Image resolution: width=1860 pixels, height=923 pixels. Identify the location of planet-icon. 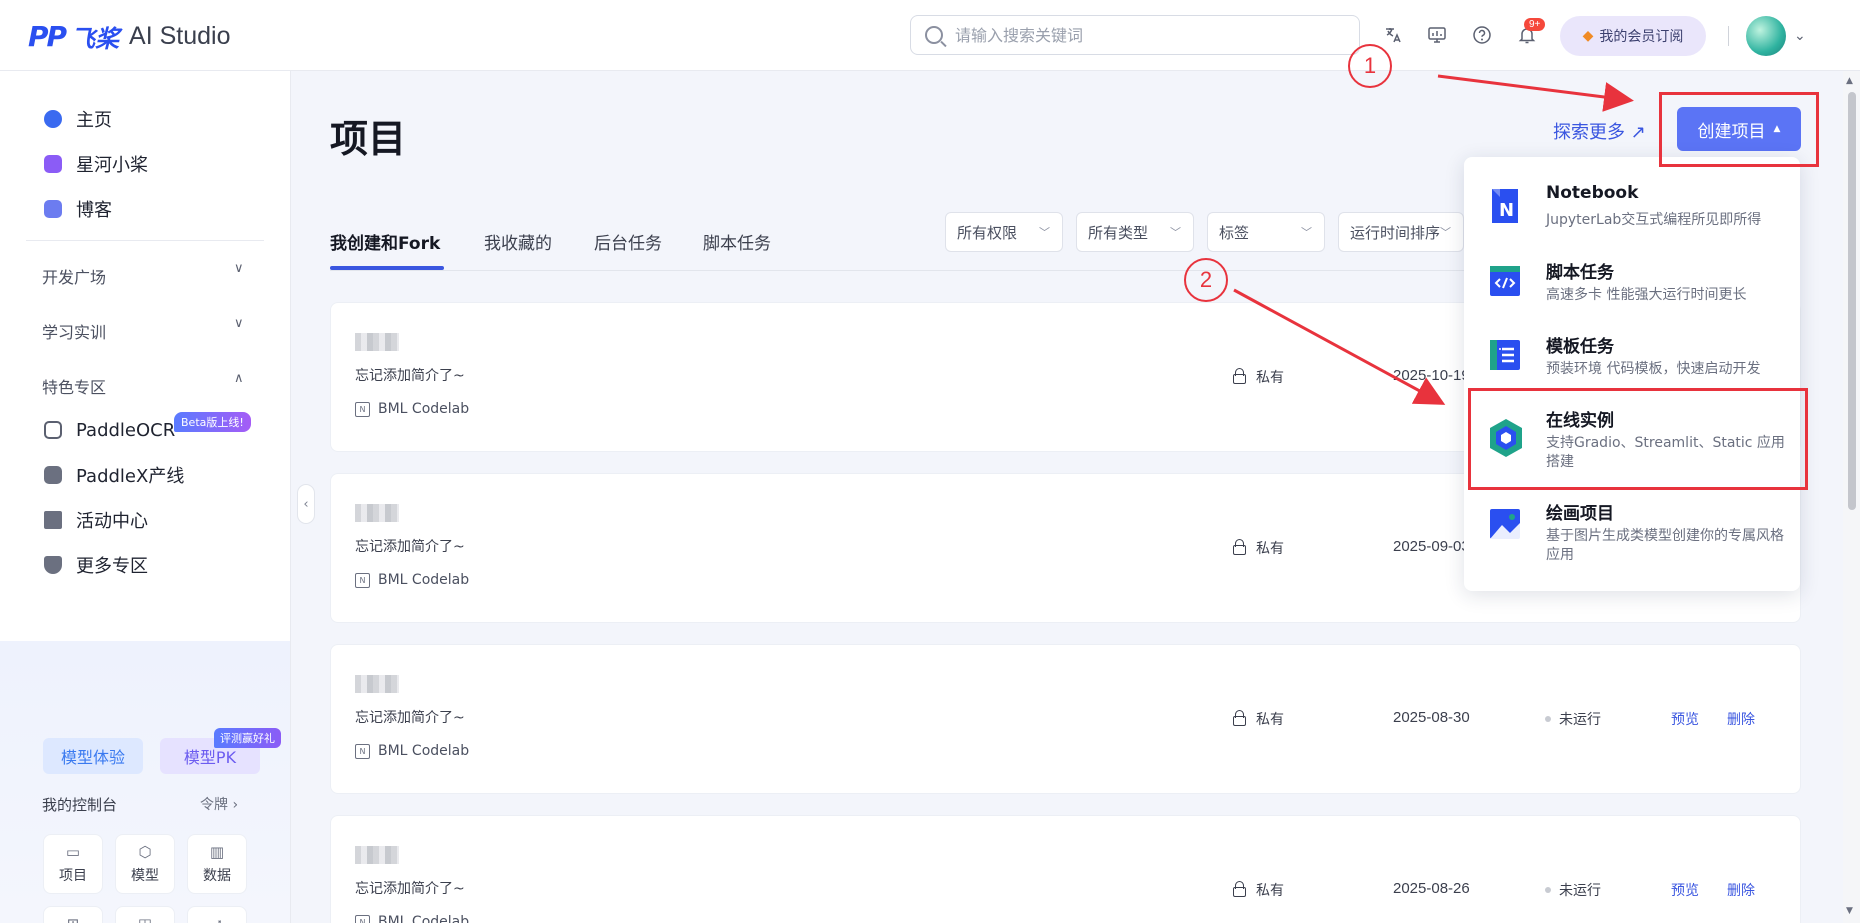
(53, 119).